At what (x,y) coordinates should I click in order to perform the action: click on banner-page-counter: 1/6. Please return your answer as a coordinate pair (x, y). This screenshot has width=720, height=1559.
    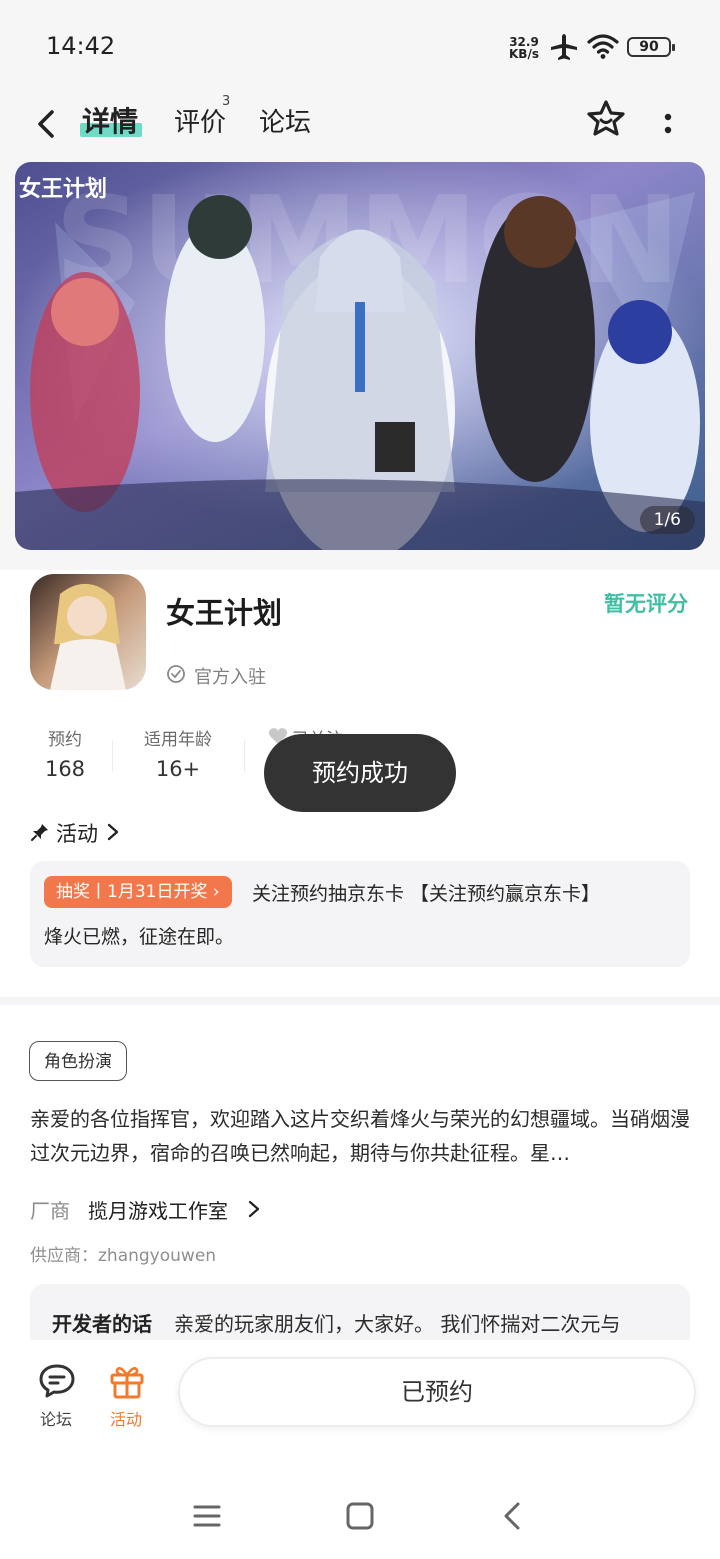
    Looking at the image, I should click on (667, 520).